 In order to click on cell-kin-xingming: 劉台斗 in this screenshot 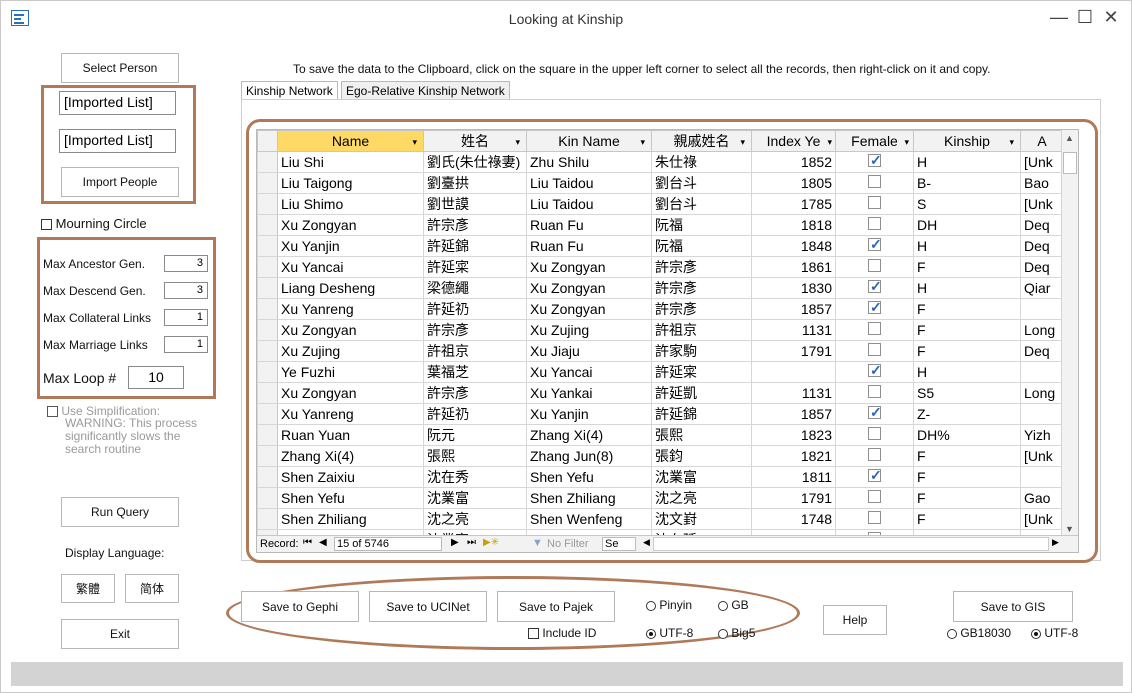, I will do `click(701, 204)`.